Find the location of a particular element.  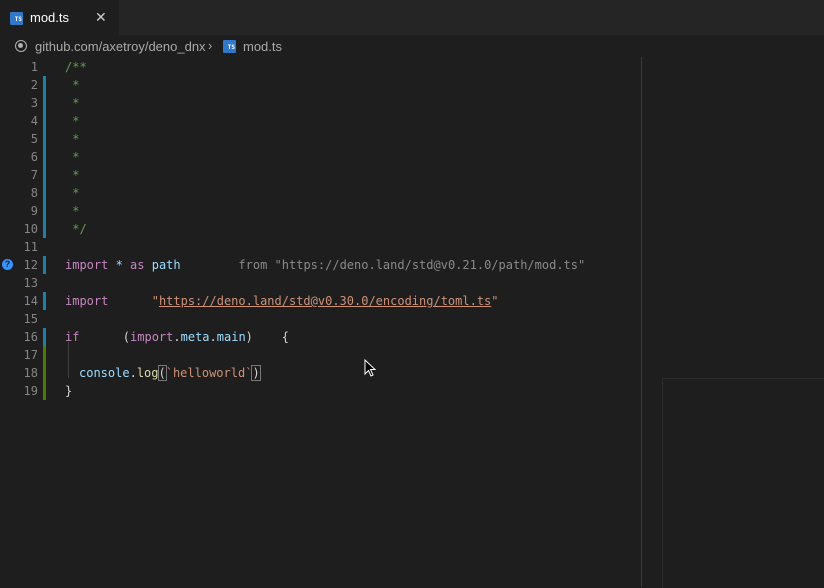

close-icon: ✕ is located at coordinates (101, 17).